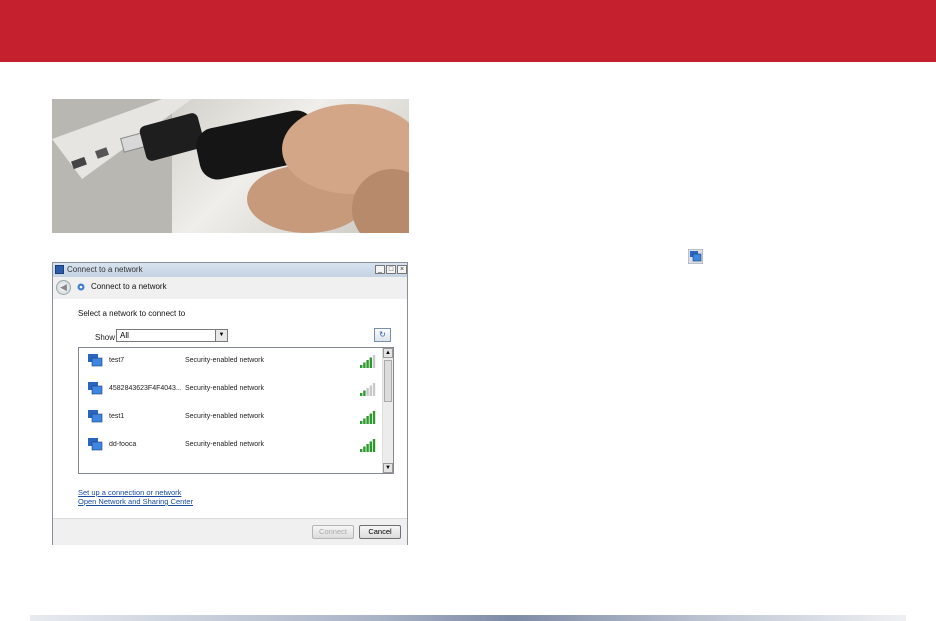 The height and width of the screenshot is (621, 936). I want to click on scroll-down-button: ▼, so click(388, 468).